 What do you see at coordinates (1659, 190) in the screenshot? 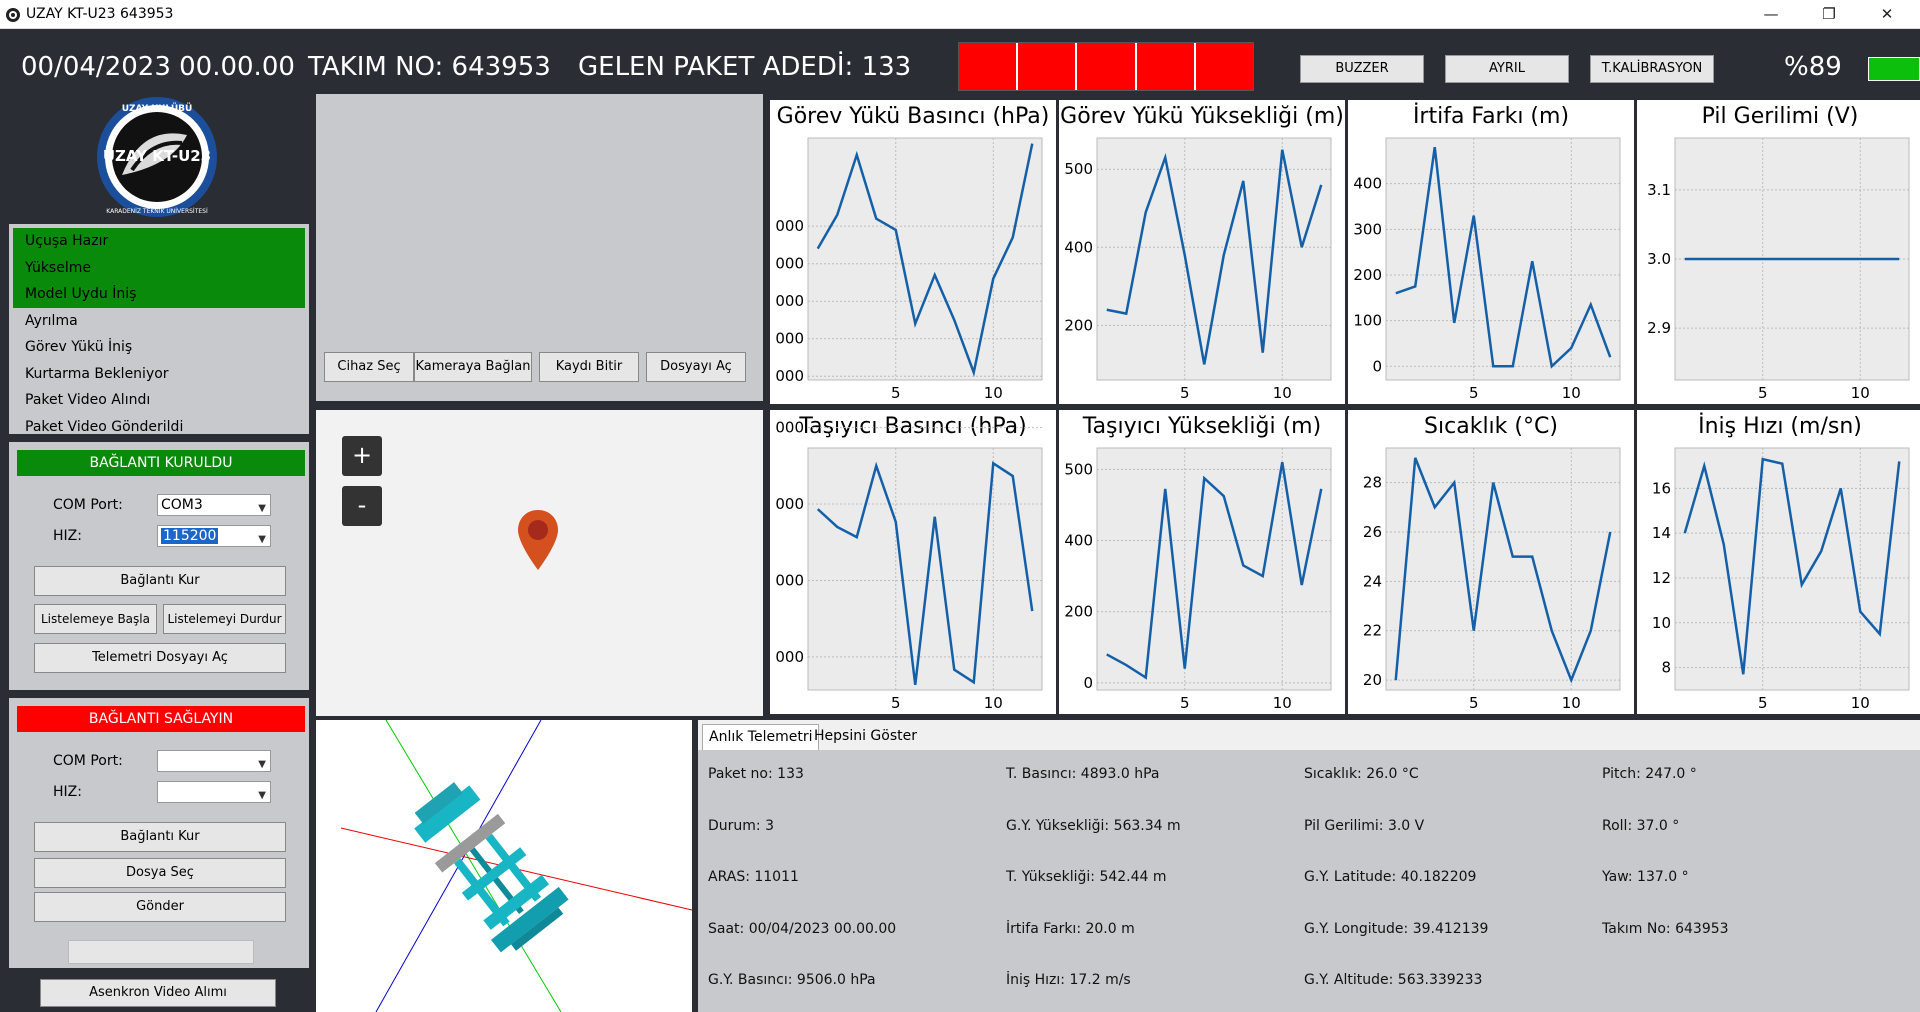
I see `y-tick-label: 3.1` at bounding box center [1659, 190].